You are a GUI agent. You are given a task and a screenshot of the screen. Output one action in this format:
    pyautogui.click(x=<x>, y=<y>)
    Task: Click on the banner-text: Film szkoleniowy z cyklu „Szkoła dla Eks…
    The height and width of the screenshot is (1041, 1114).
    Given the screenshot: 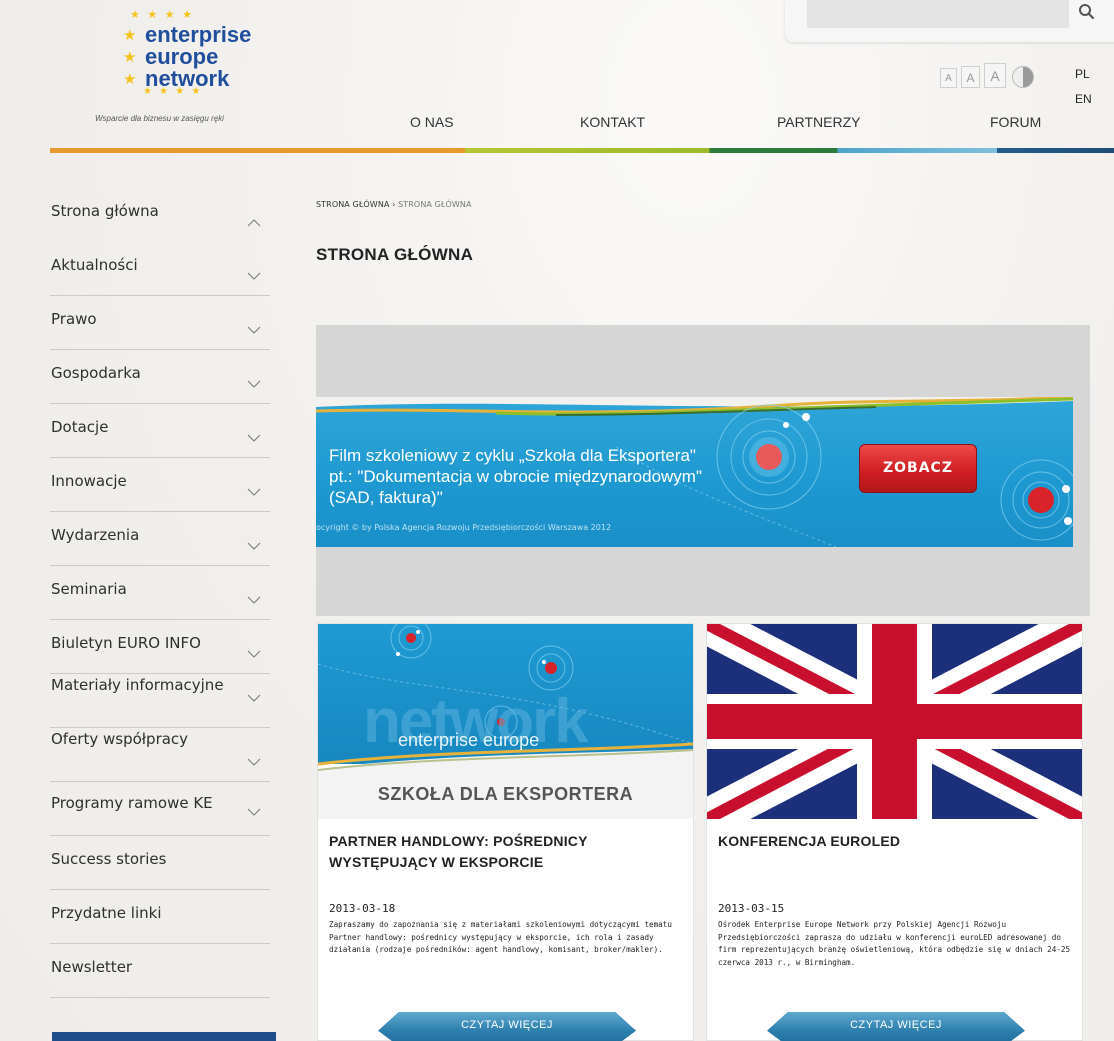 What is the action you would take?
    pyautogui.click(x=549, y=476)
    